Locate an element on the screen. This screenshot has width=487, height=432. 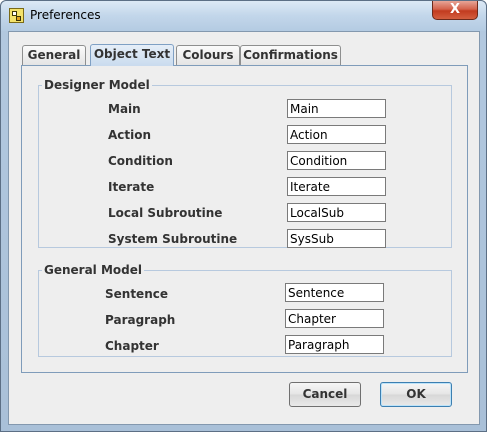
action-label: Action is located at coordinates (130, 135).